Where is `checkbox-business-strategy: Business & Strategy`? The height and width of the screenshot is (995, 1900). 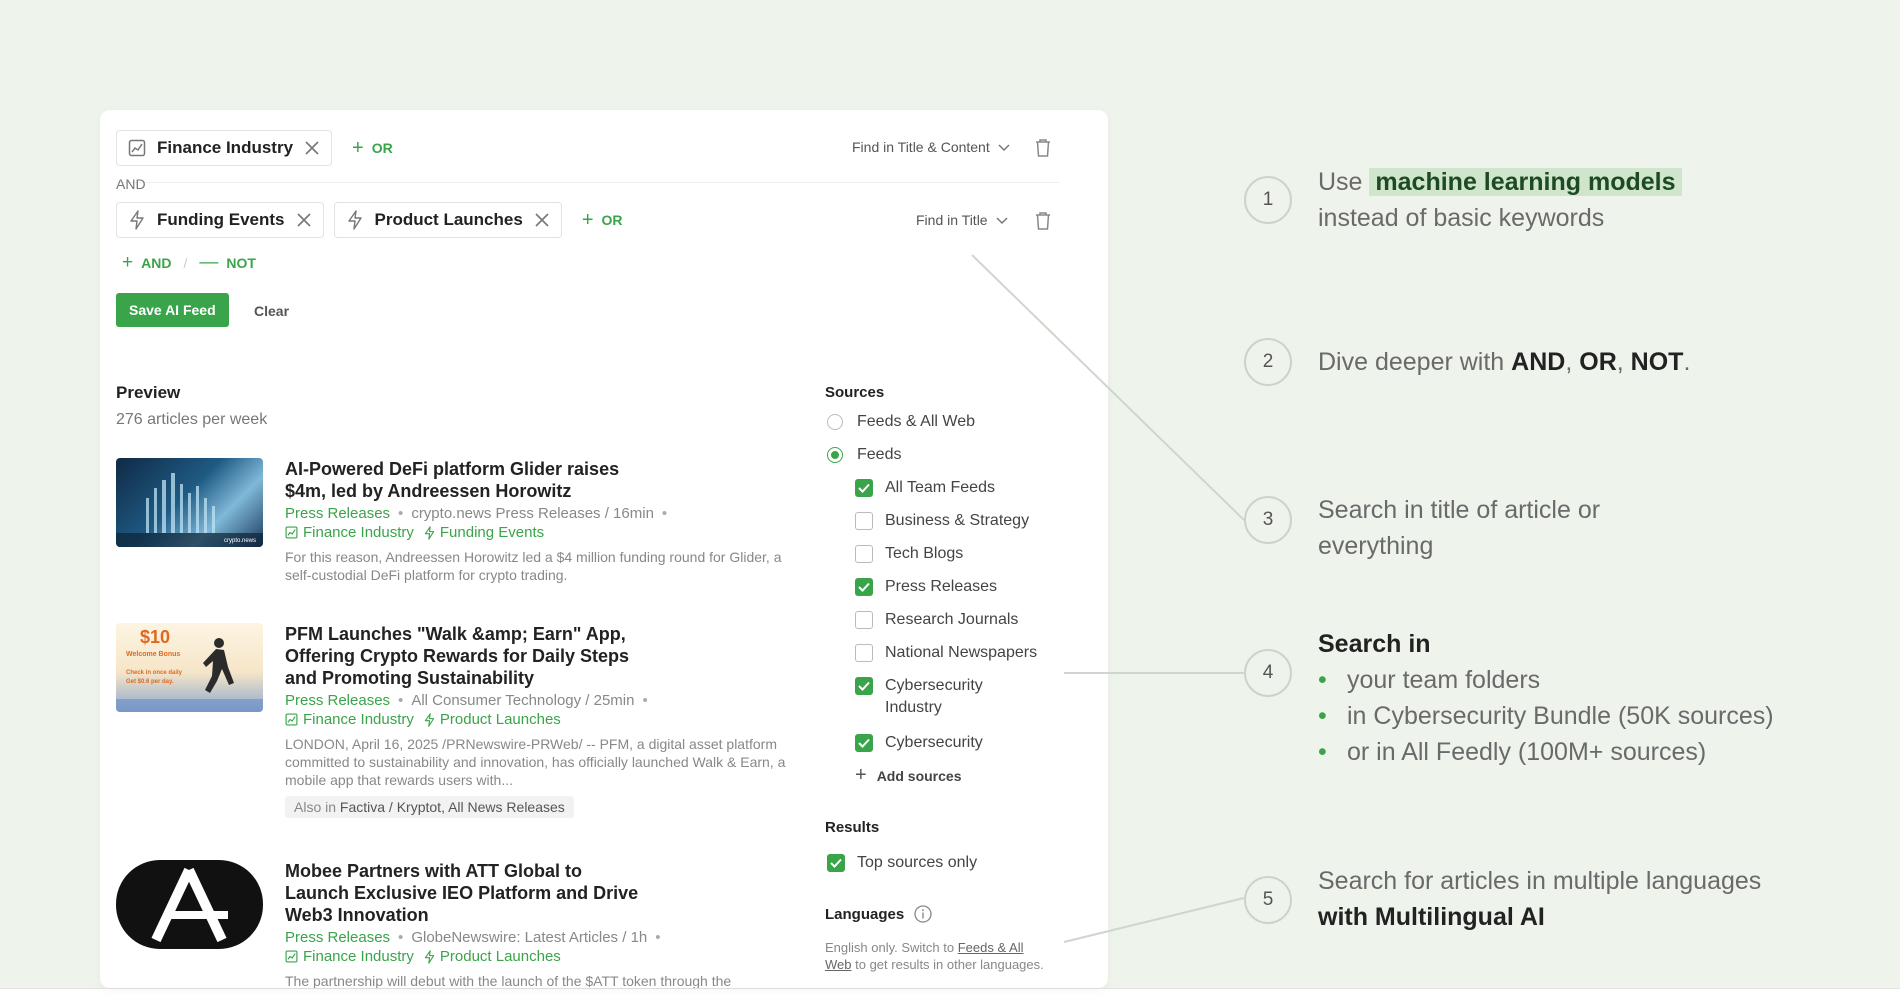 checkbox-business-strategy: Business & Strategy is located at coordinates (942, 521).